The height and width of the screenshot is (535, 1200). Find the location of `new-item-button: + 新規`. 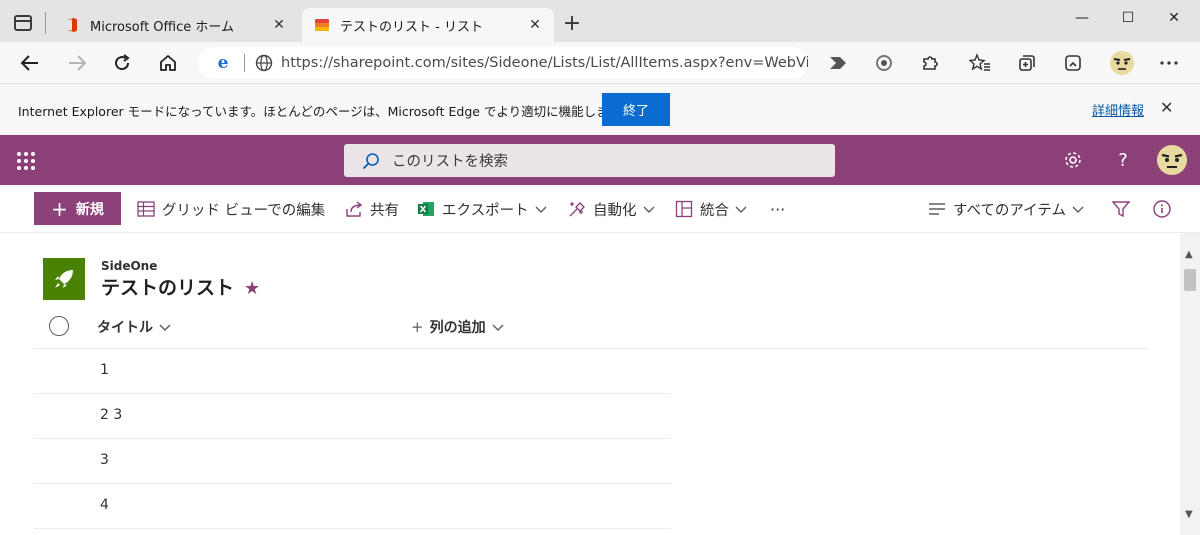

new-item-button: + 新規 is located at coordinates (77, 208).